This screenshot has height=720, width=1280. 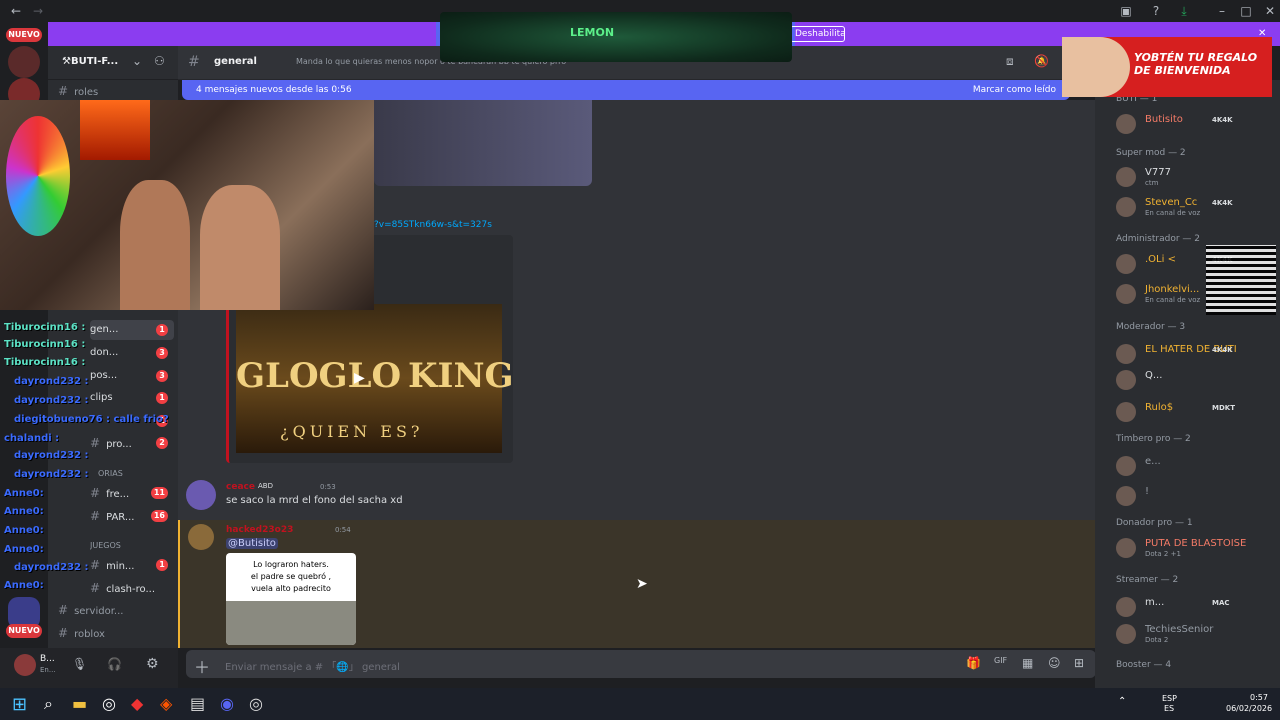 I want to click on message-input: Enviar mensaje a # 「🌐」 general, so click(x=312, y=665).